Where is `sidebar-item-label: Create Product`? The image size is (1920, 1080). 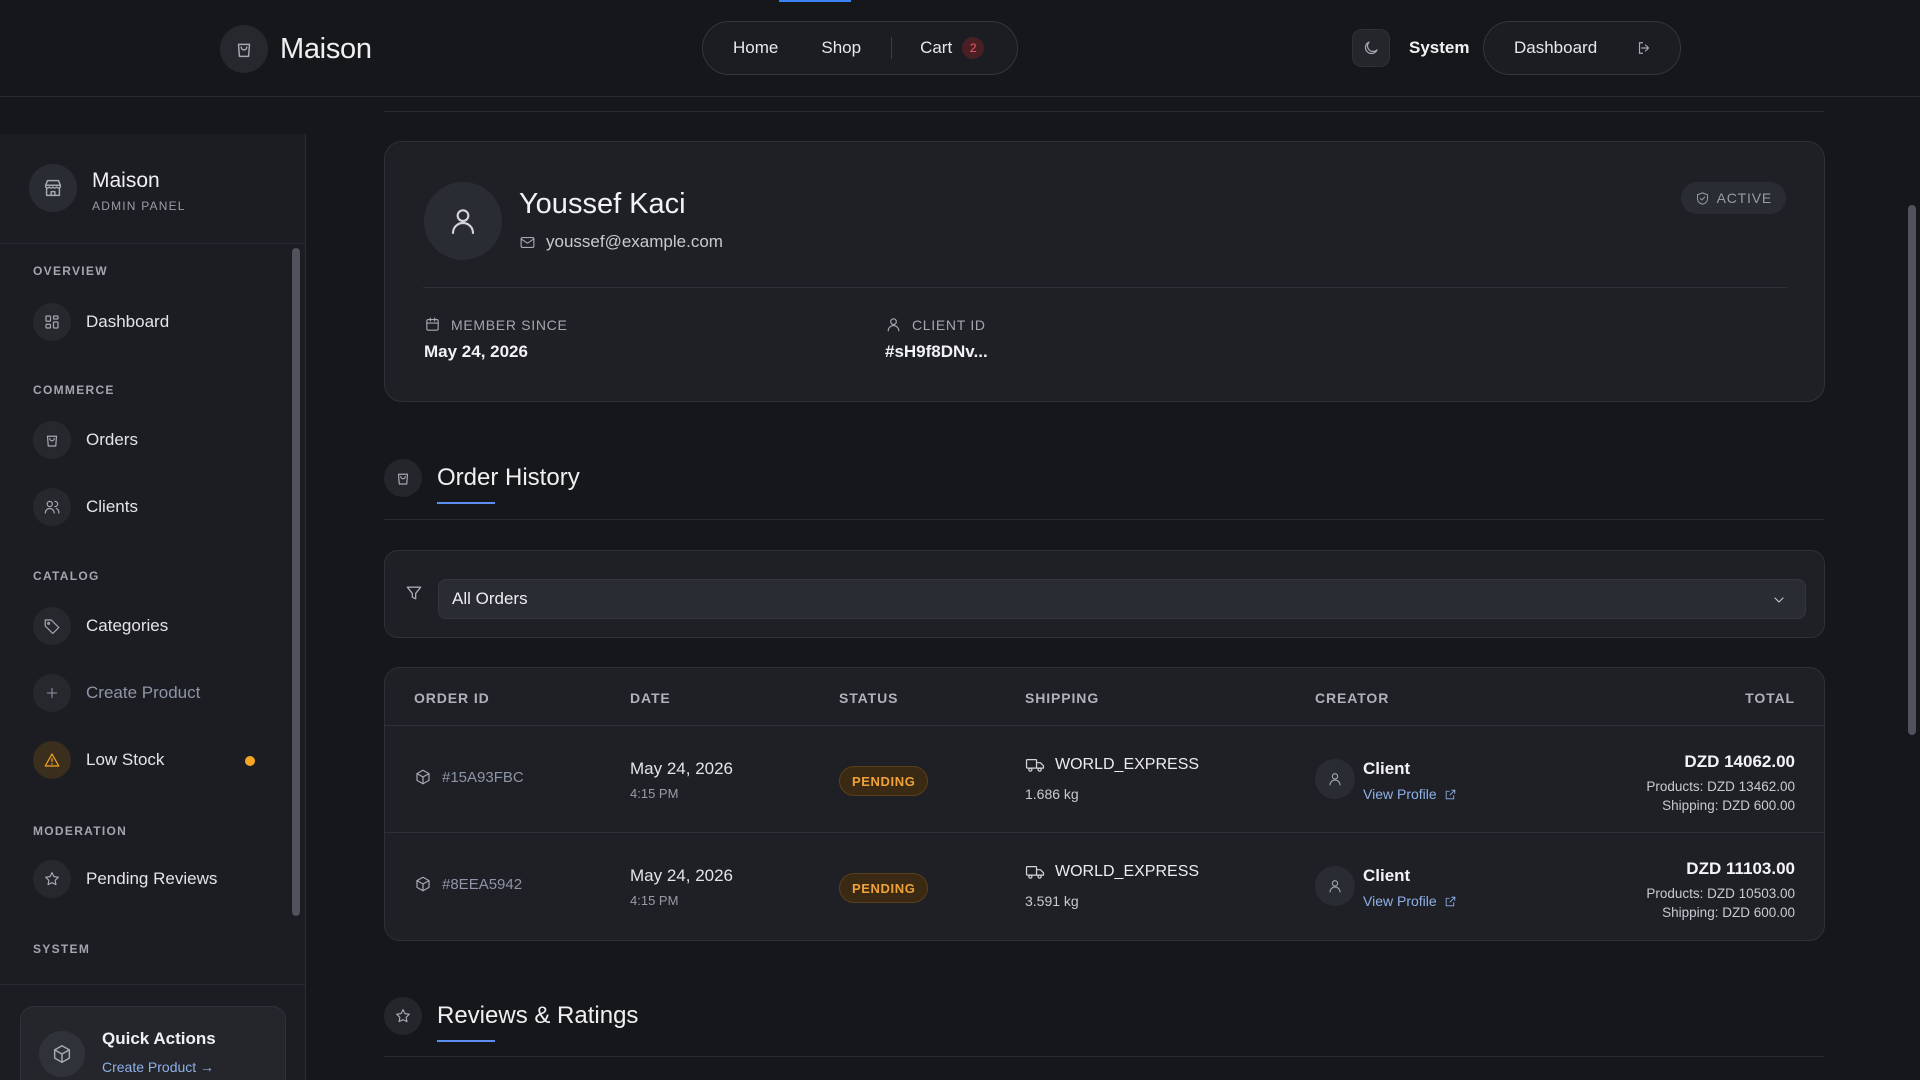 sidebar-item-label: Create Product is located at coordinates (143, 692).